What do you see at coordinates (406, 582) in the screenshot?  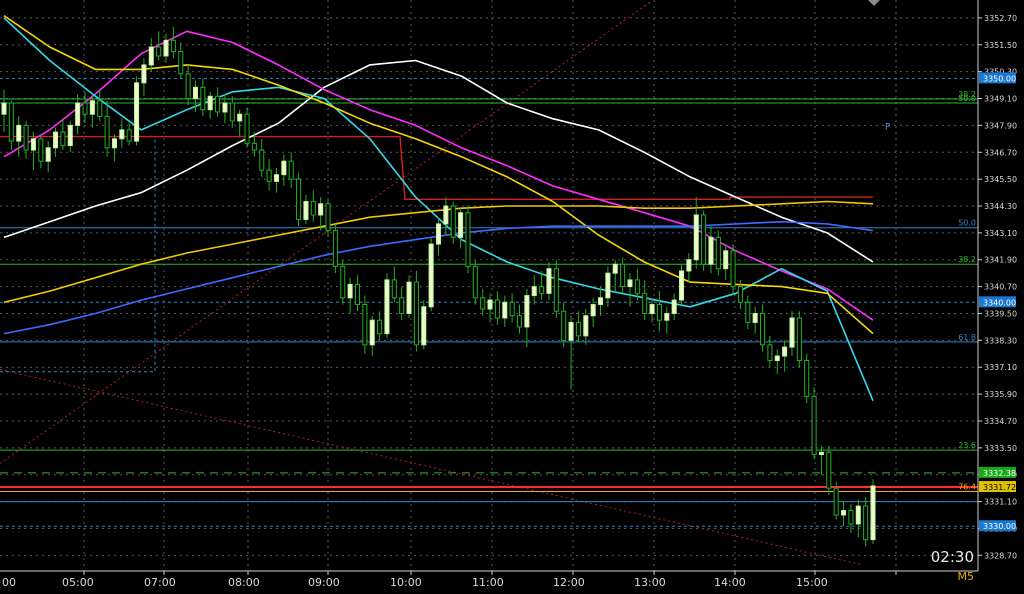 I see `time-label-5: 10:00` at bounding box center [406, 582].